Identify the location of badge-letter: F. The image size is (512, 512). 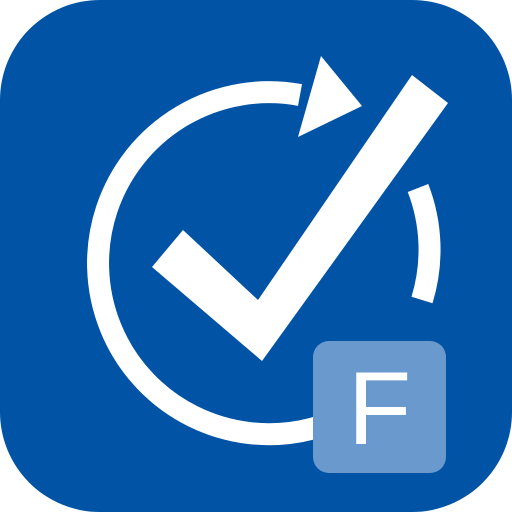
(379, 409).